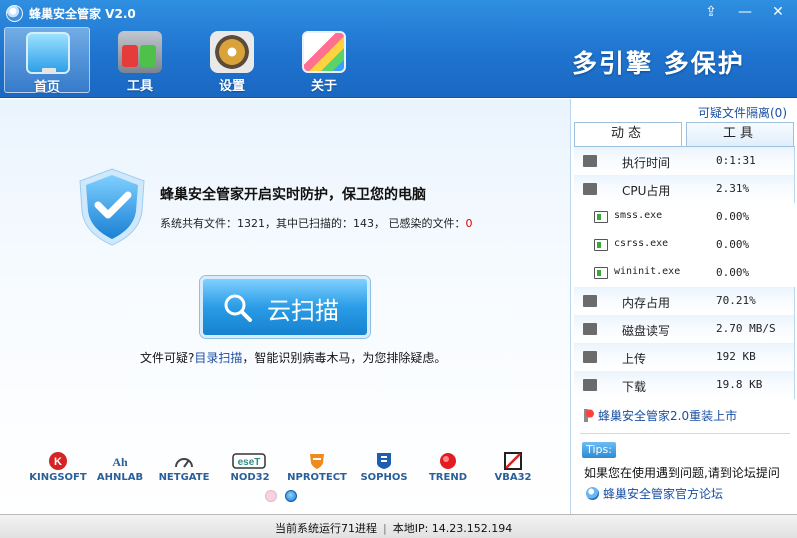 Image resolution: width=797 pixels, height=538 pixels. I want to click on stat-value: 2.31%, so click(733, 188).